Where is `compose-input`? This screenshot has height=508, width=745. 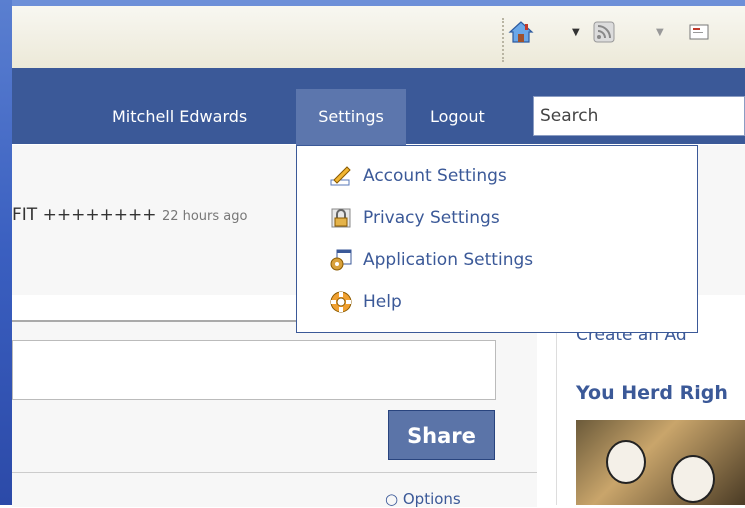 compose-input is located at coordinates (254, 370).